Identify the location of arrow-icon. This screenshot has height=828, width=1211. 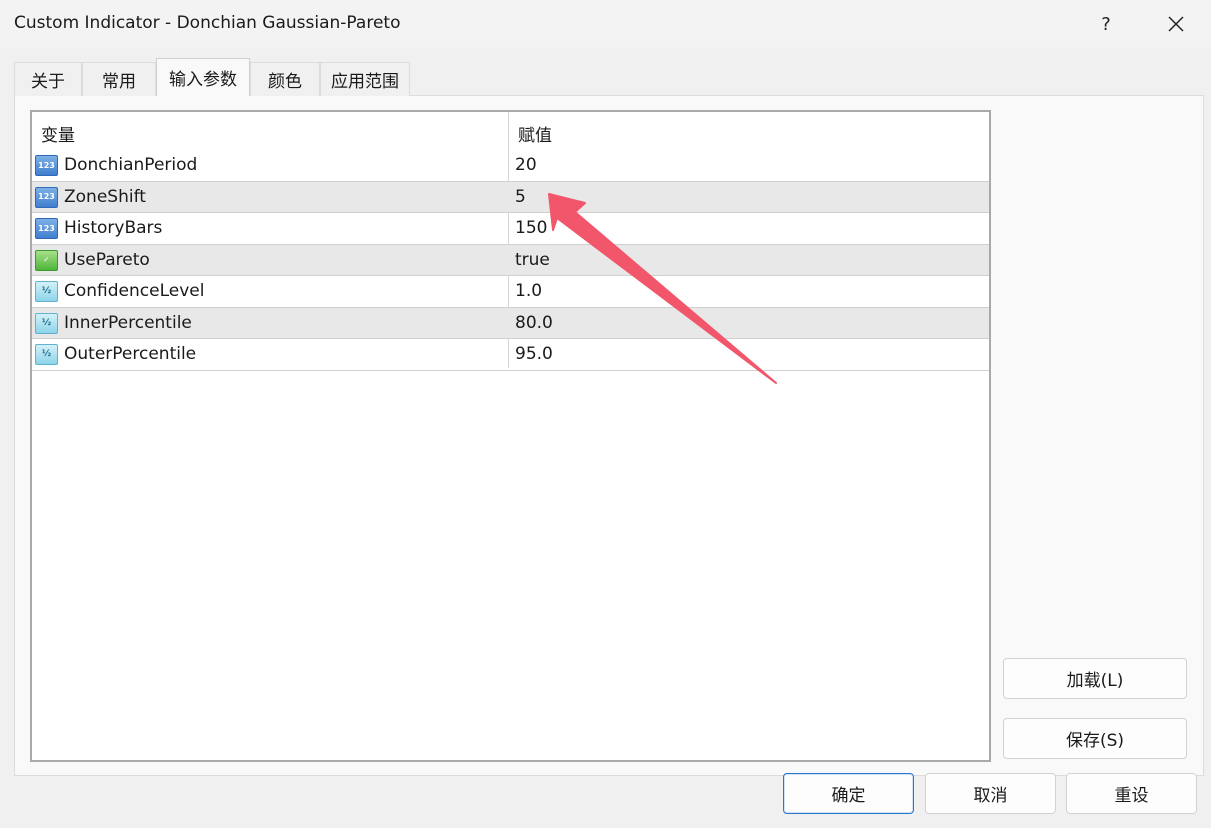
(662, 288).